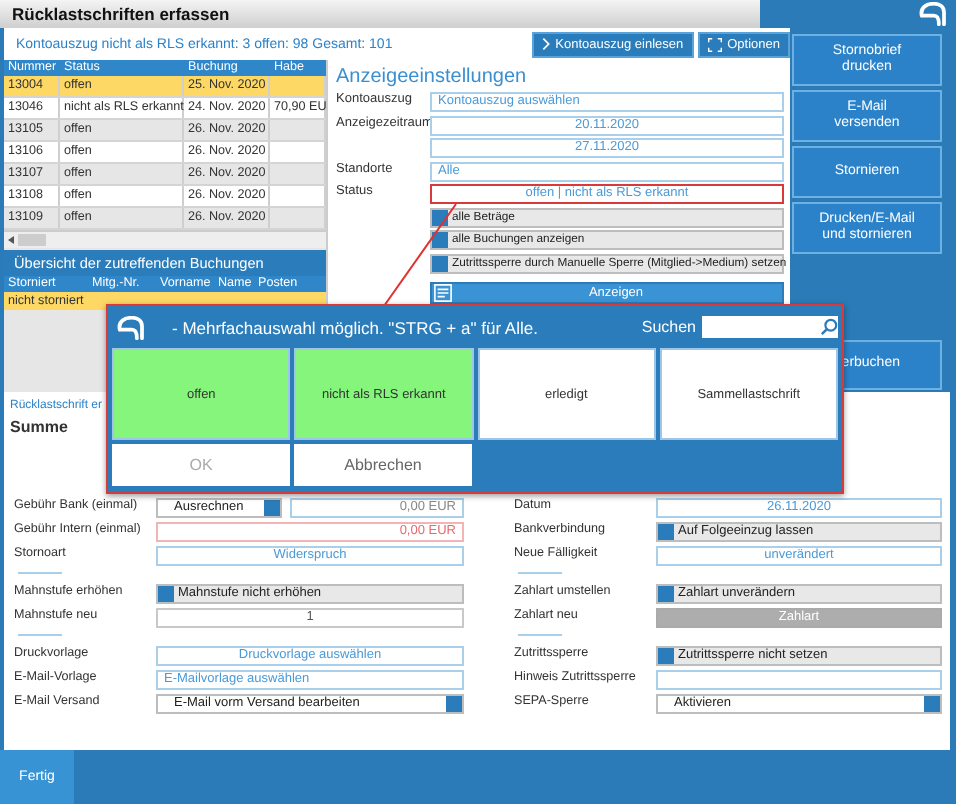  Describe the element at coordinates (443, 293) in the screenshot. I see `list-icon` at that location.